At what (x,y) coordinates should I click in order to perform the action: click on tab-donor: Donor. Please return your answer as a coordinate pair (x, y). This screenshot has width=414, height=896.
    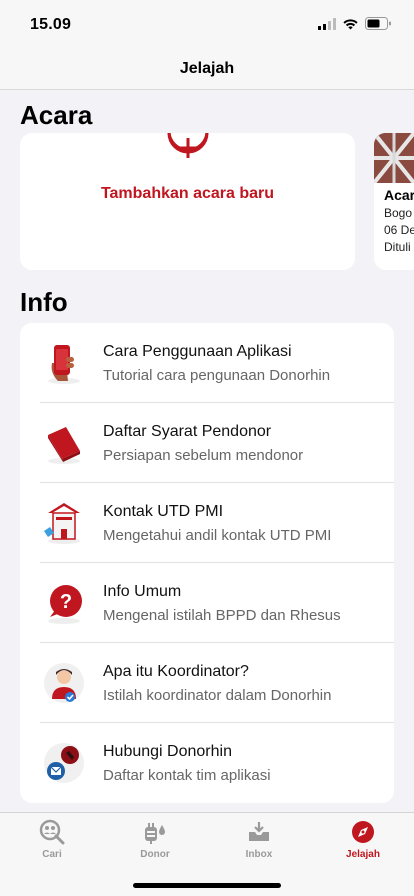
    Looking at the image, I should click on (155, 839).